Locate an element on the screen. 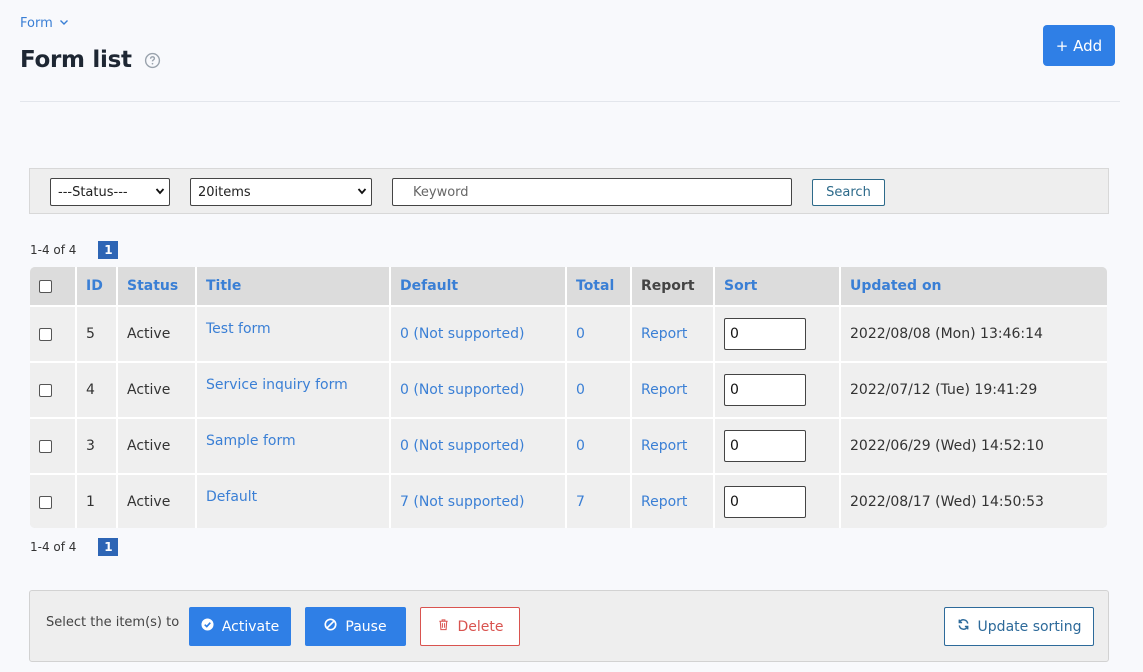 The width and height of the screenshot is (1143, 672). cell-title-link: Service inquiry form is located at coordinates (294, 389).